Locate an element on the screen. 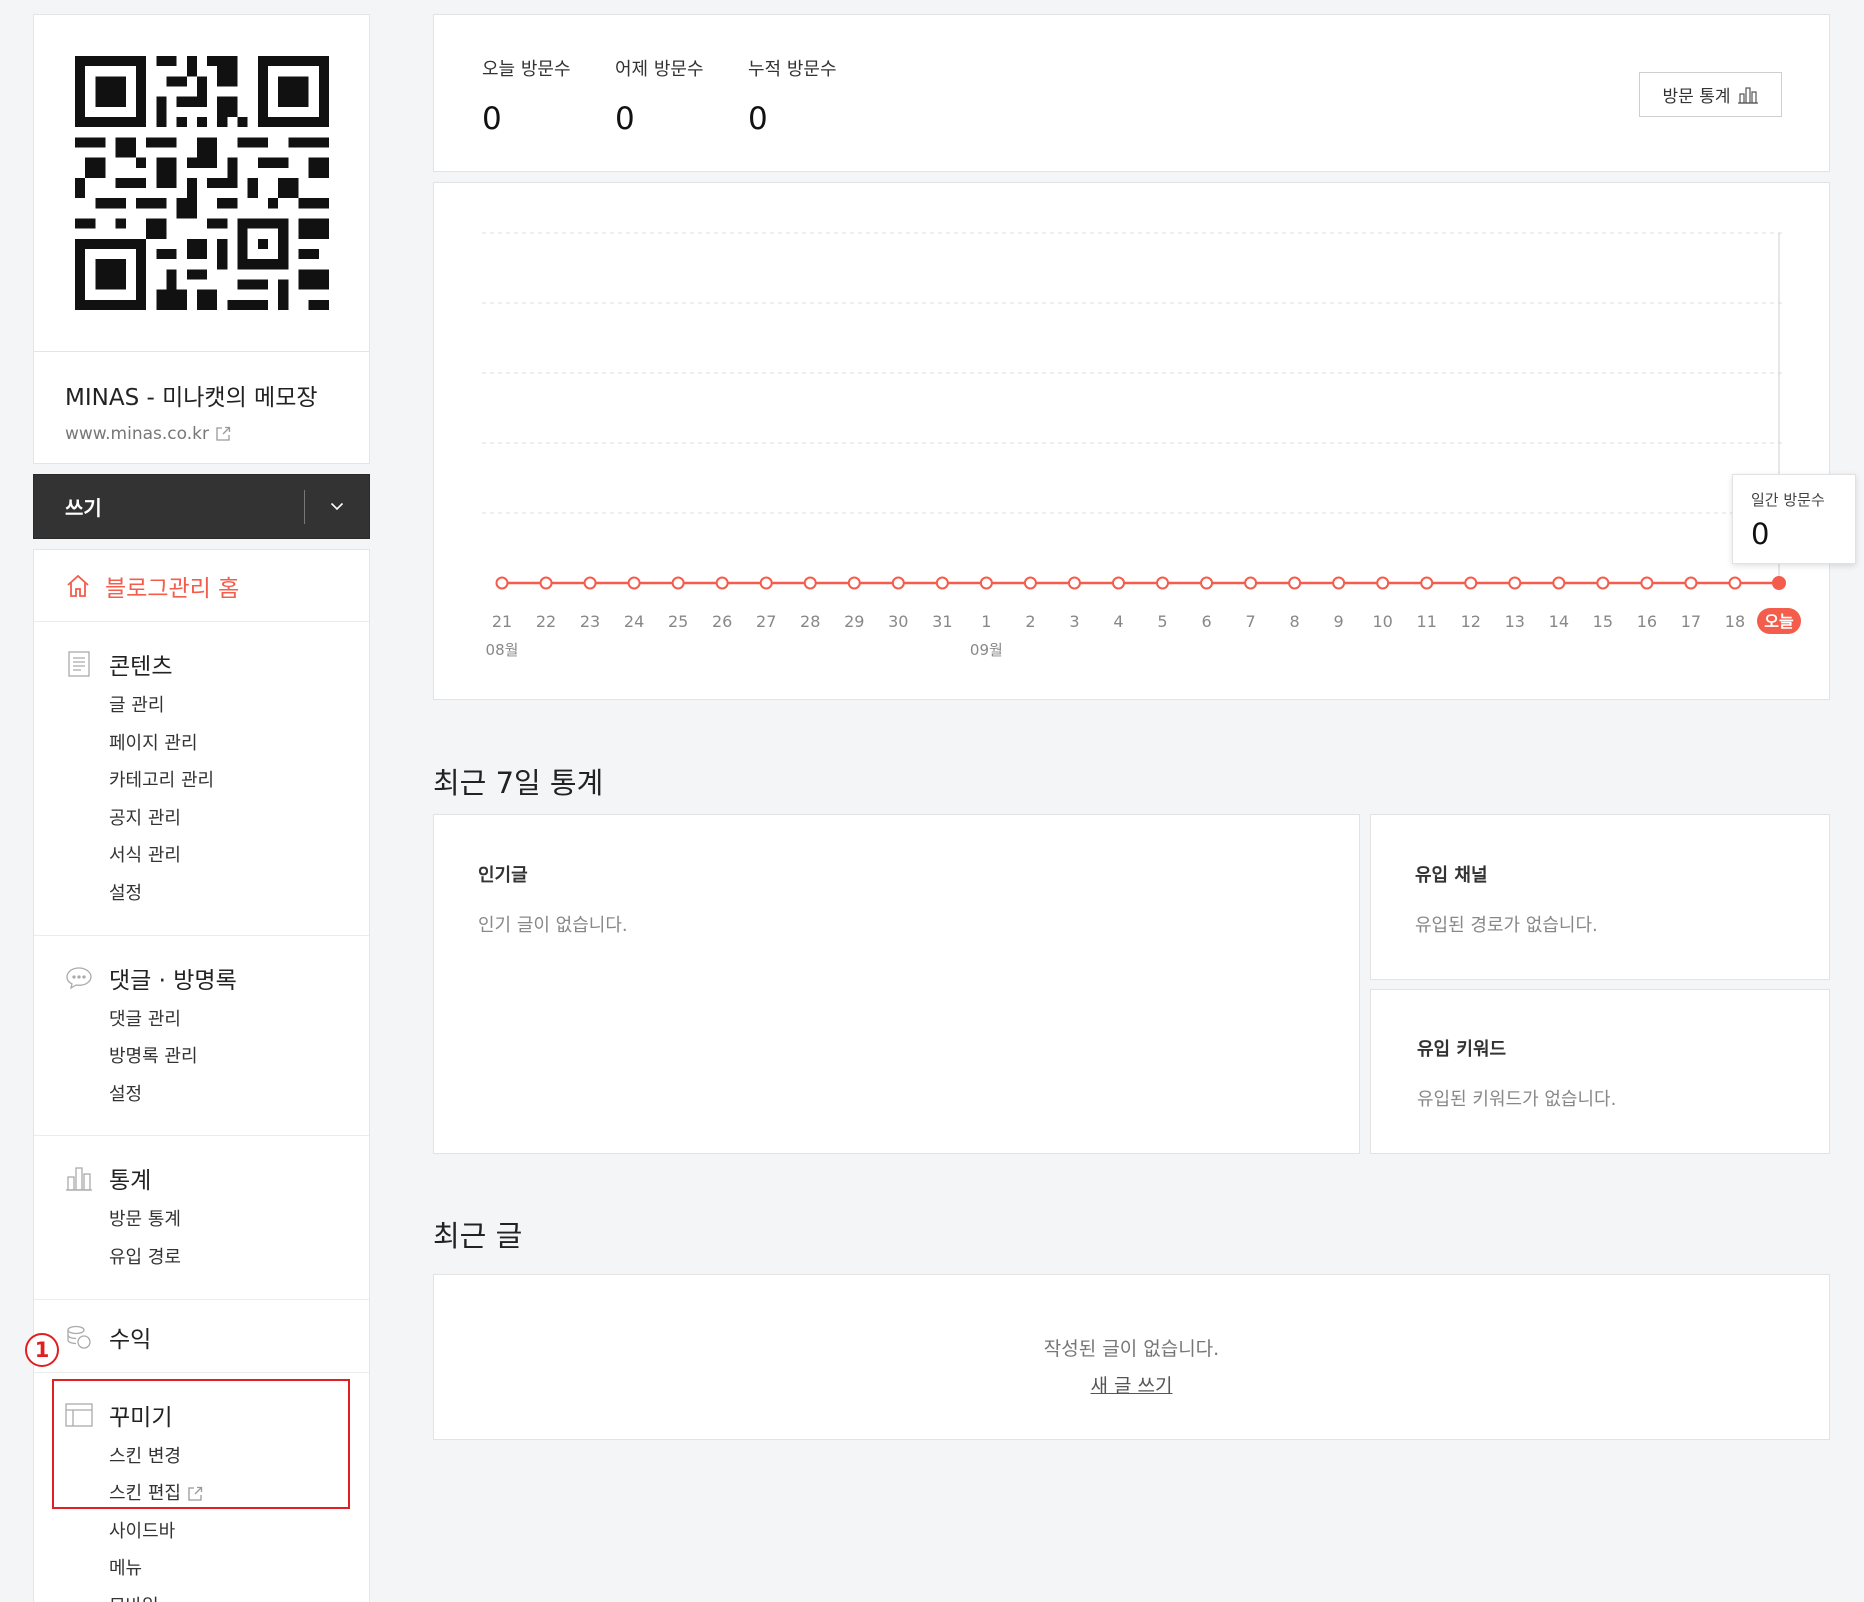 The height and width of the screenshot is (1602, 1864). sidebar-item-visit-stats: 방문 통계 is located at coordinates (239, 1220).